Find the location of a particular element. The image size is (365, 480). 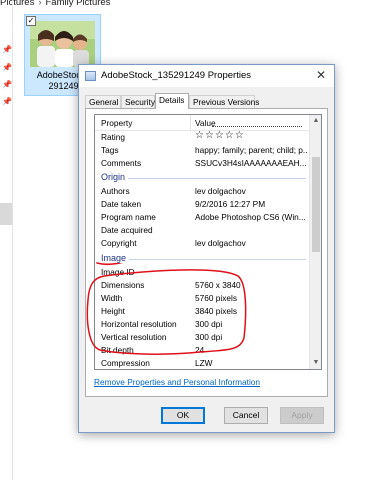

list-header: Property Value is located at coordinates (202, 123).